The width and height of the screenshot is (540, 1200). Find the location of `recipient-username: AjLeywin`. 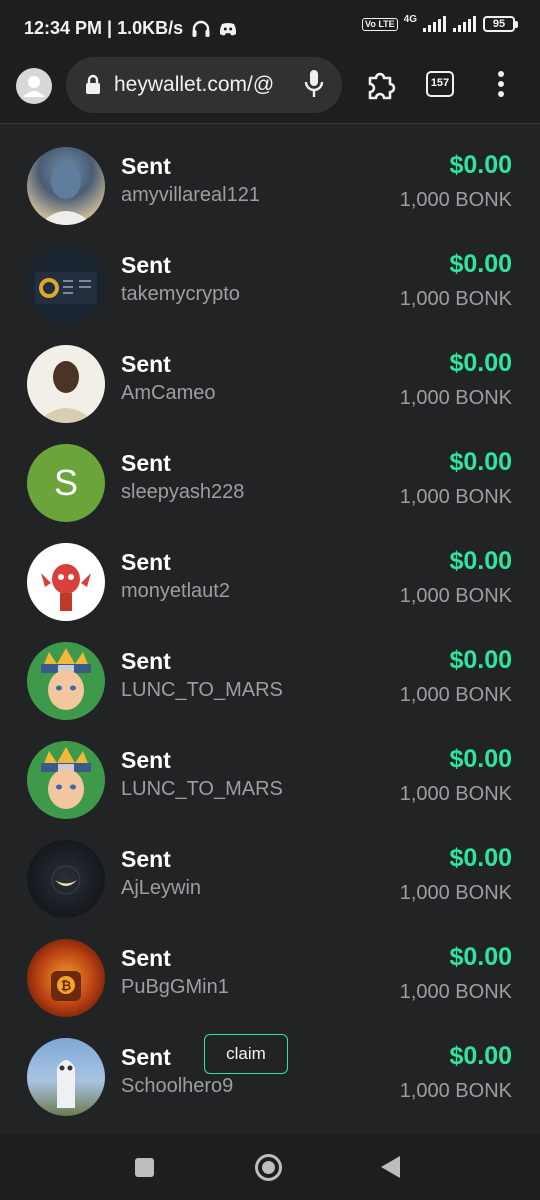

recipient-username: AjLeywin is located at coordinates (161, 888).